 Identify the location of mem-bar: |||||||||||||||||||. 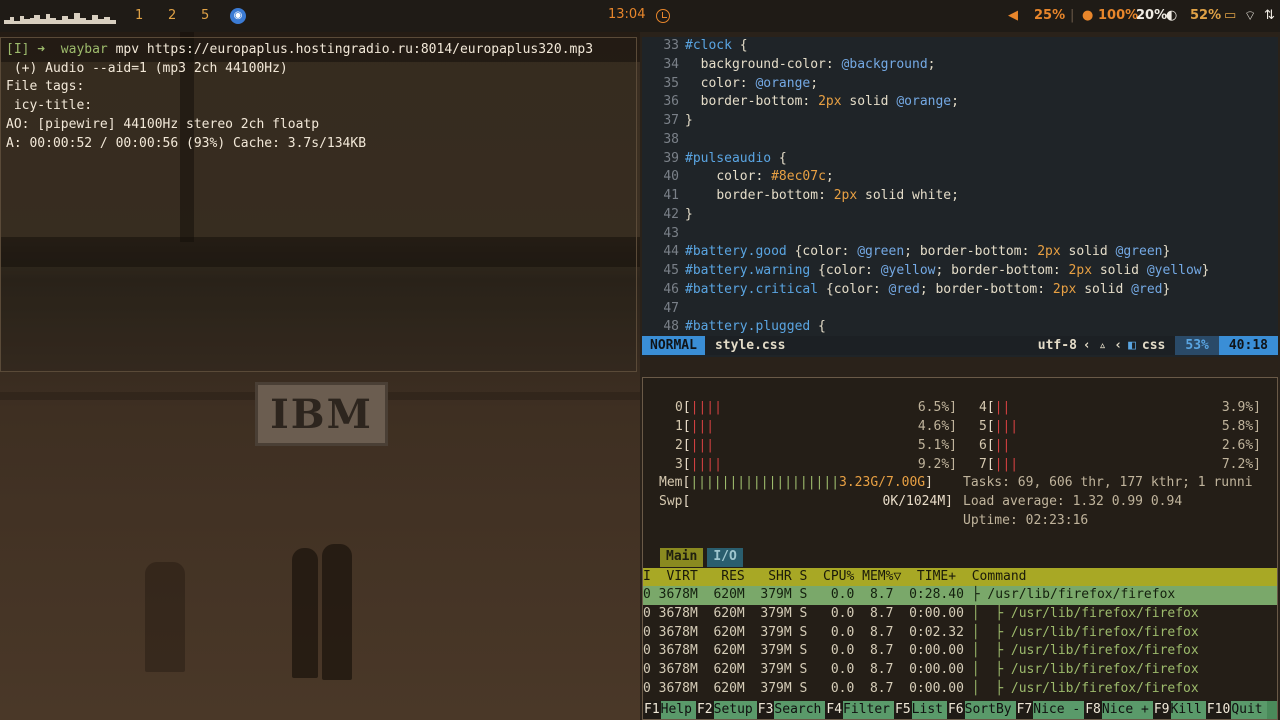
(765, 482).